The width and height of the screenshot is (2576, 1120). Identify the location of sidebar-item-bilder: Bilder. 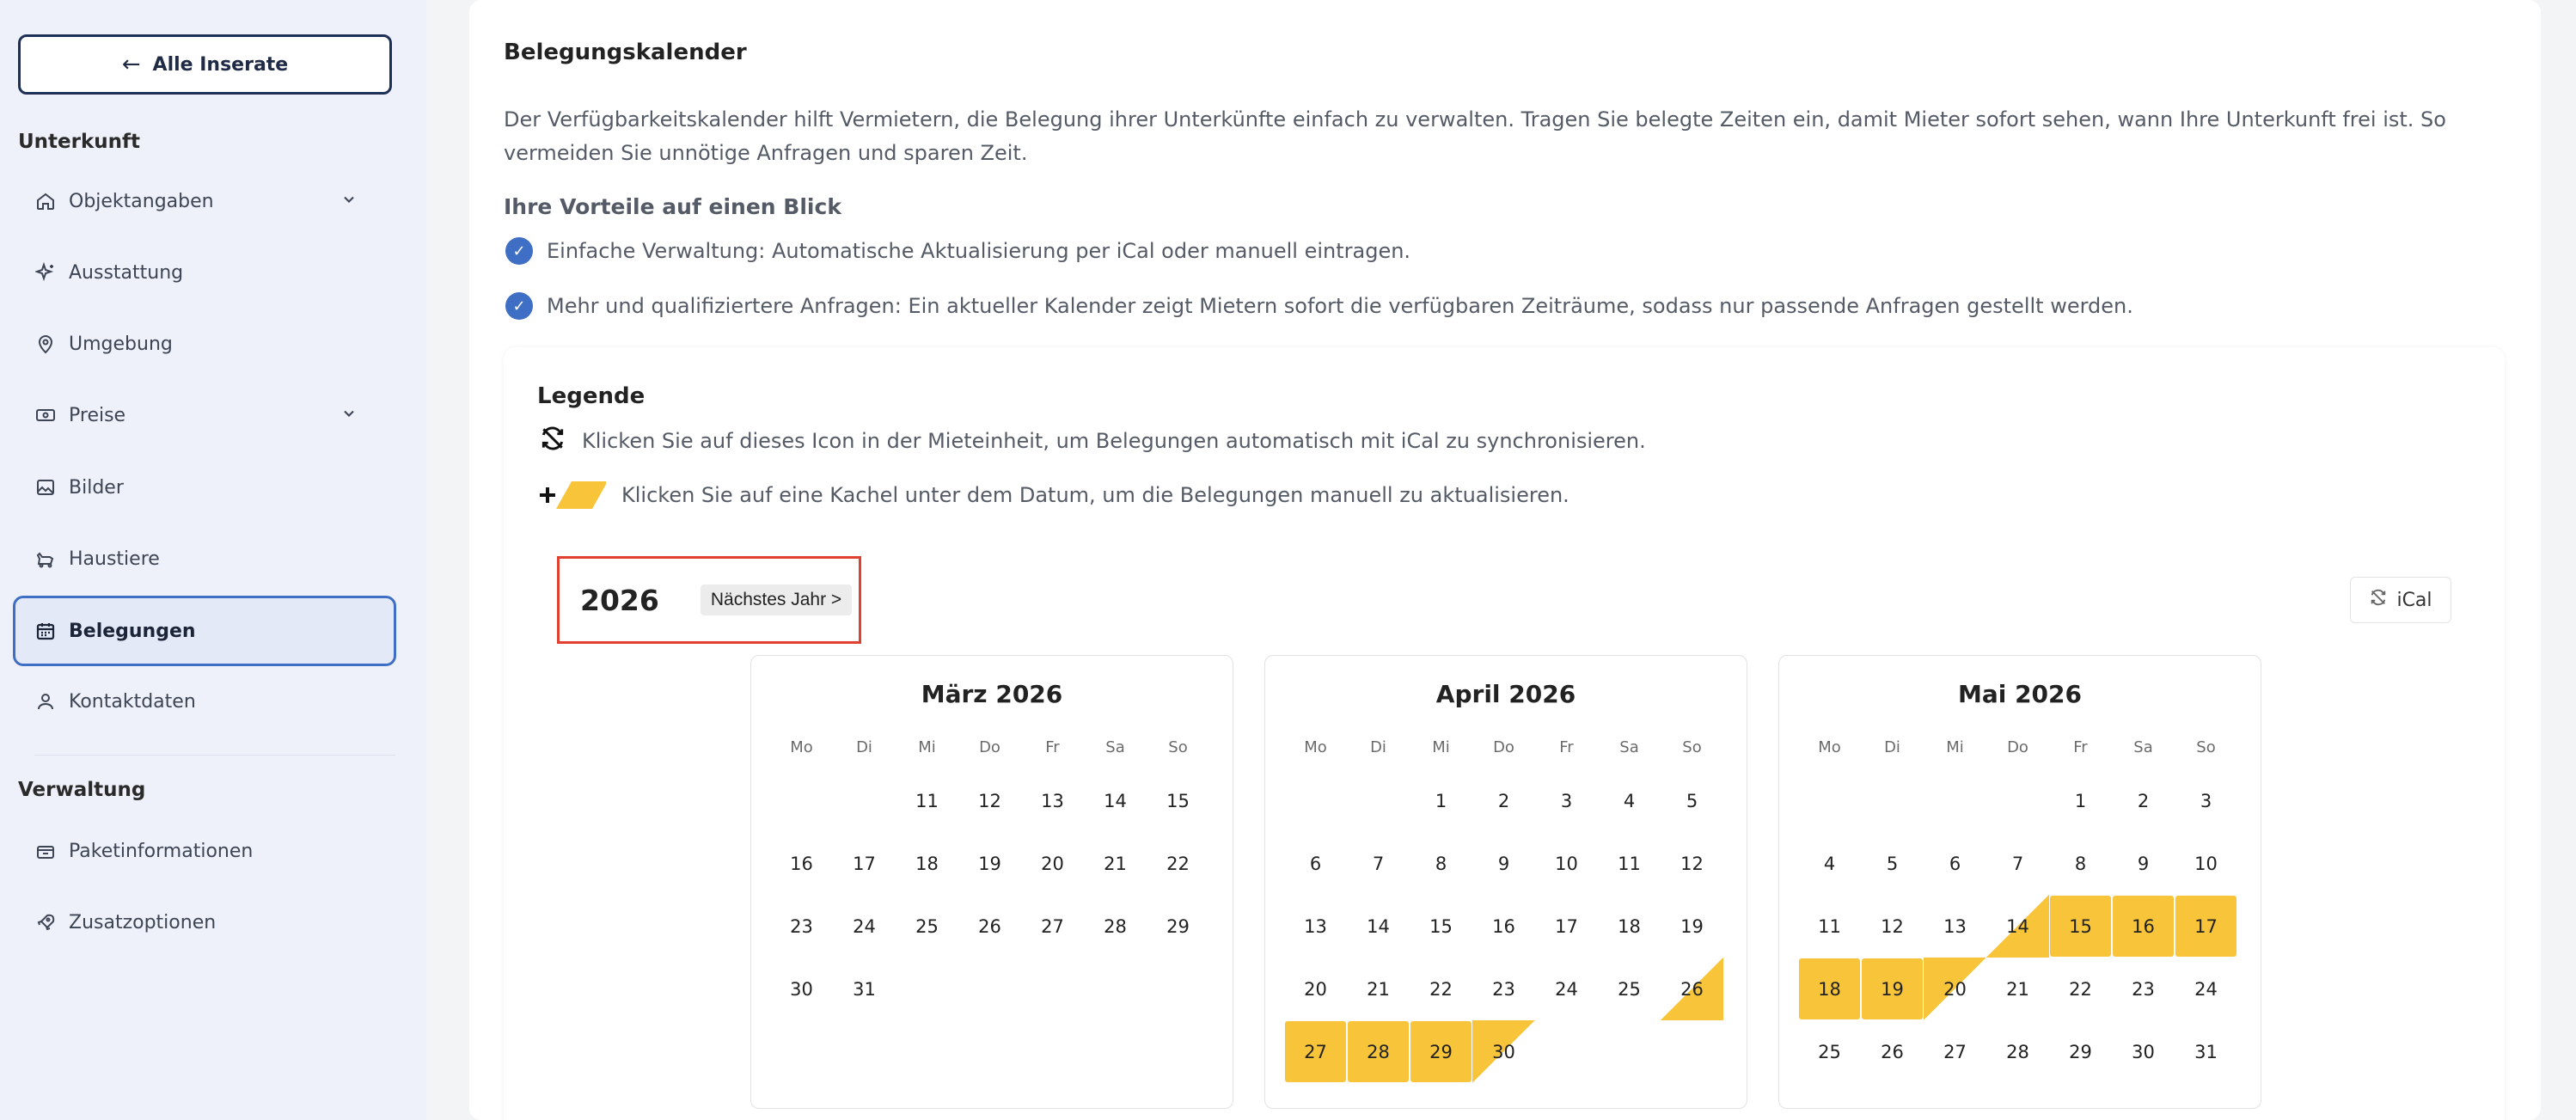
(204, 488).